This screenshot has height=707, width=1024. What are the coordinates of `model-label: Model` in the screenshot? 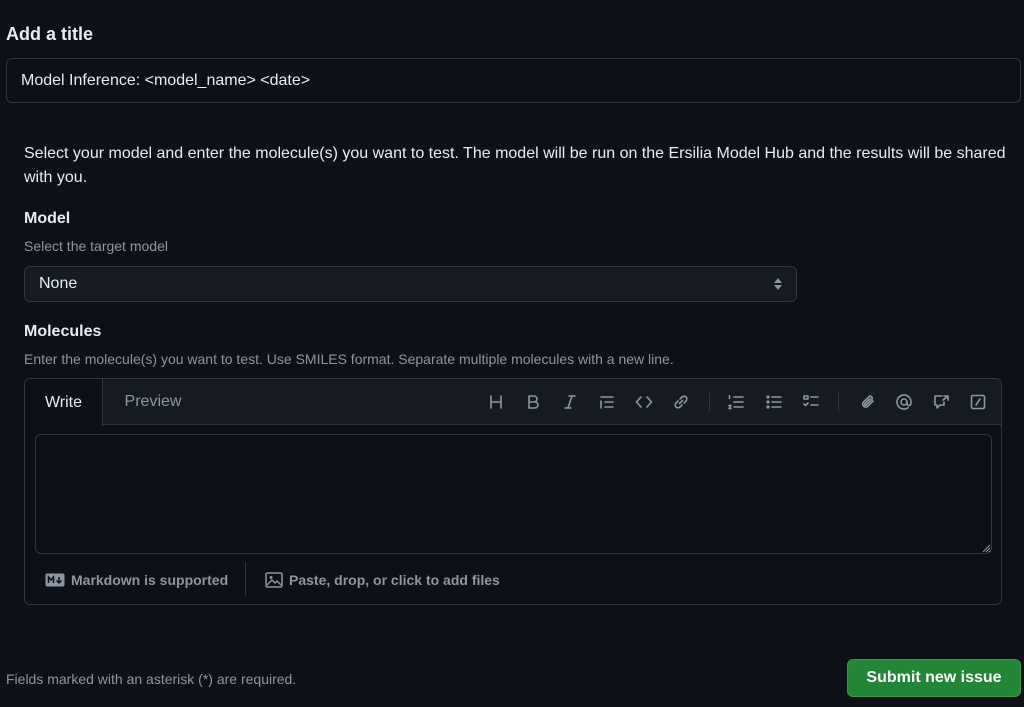 It's located at (47, 218).